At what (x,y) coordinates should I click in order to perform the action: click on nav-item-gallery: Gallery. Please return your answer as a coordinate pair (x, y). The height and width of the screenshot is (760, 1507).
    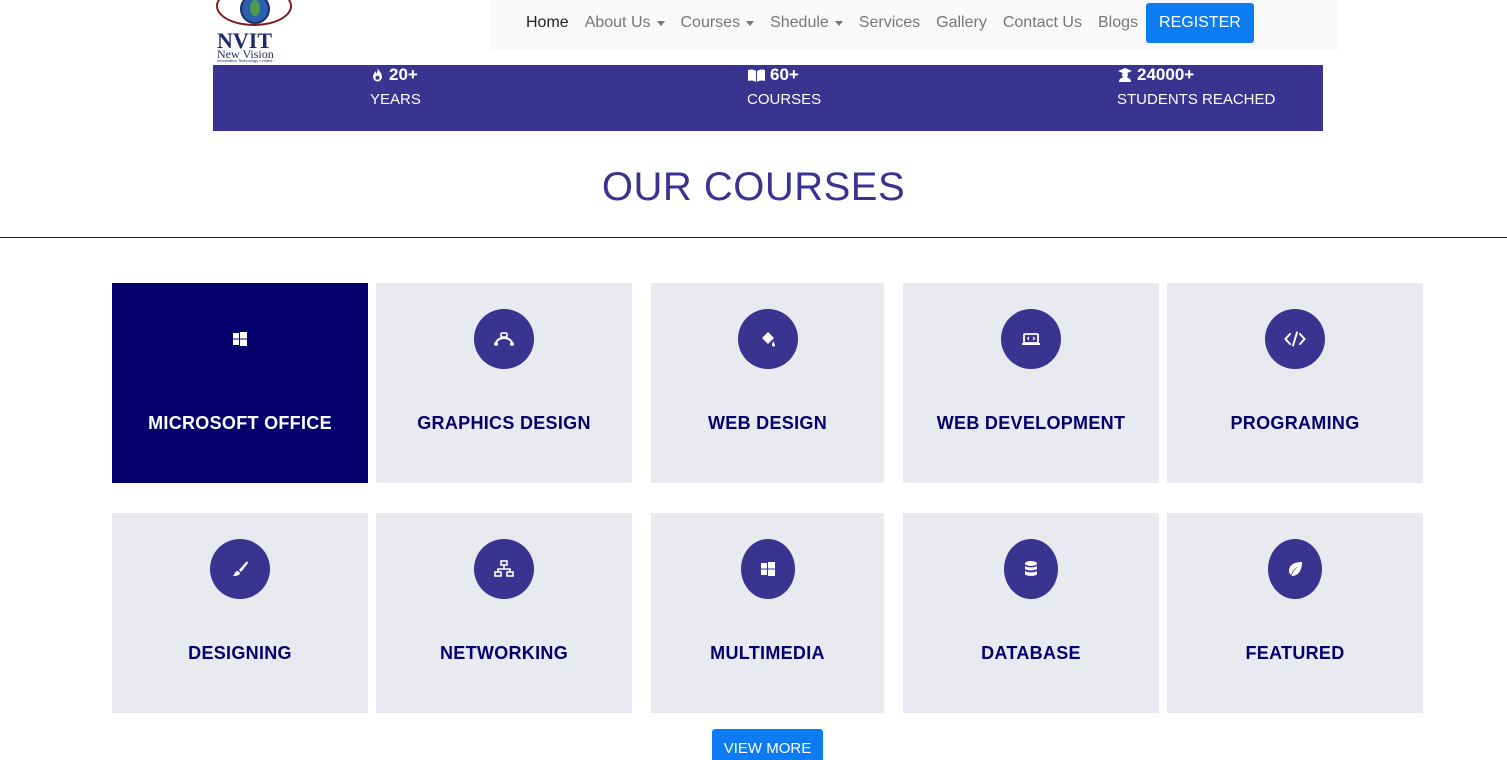
    Looking at the image, I should click on (961, 23).